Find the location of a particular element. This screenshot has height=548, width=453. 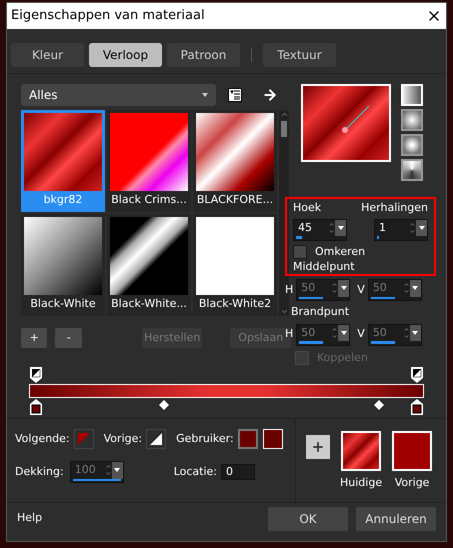

add-button is located at coordinates (318, 447).